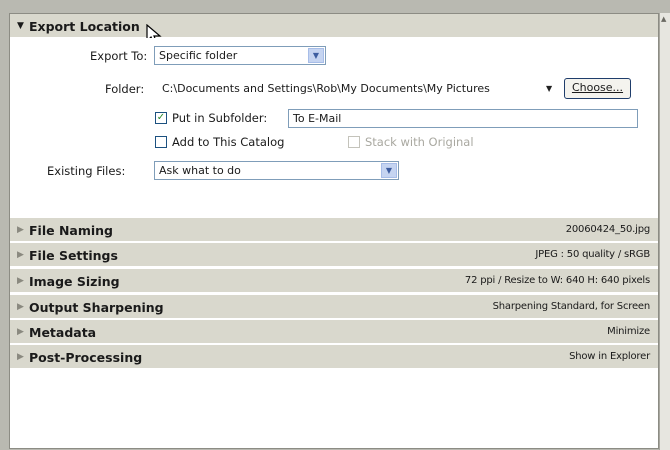 This screenshot has width=670, height=450. What do you see at coordinates (557, 280) in the screenshot?
I see `section-summary: 72 ppi / Resize to W: 640 H: 640 pixels` at bounding box center [557, 280].